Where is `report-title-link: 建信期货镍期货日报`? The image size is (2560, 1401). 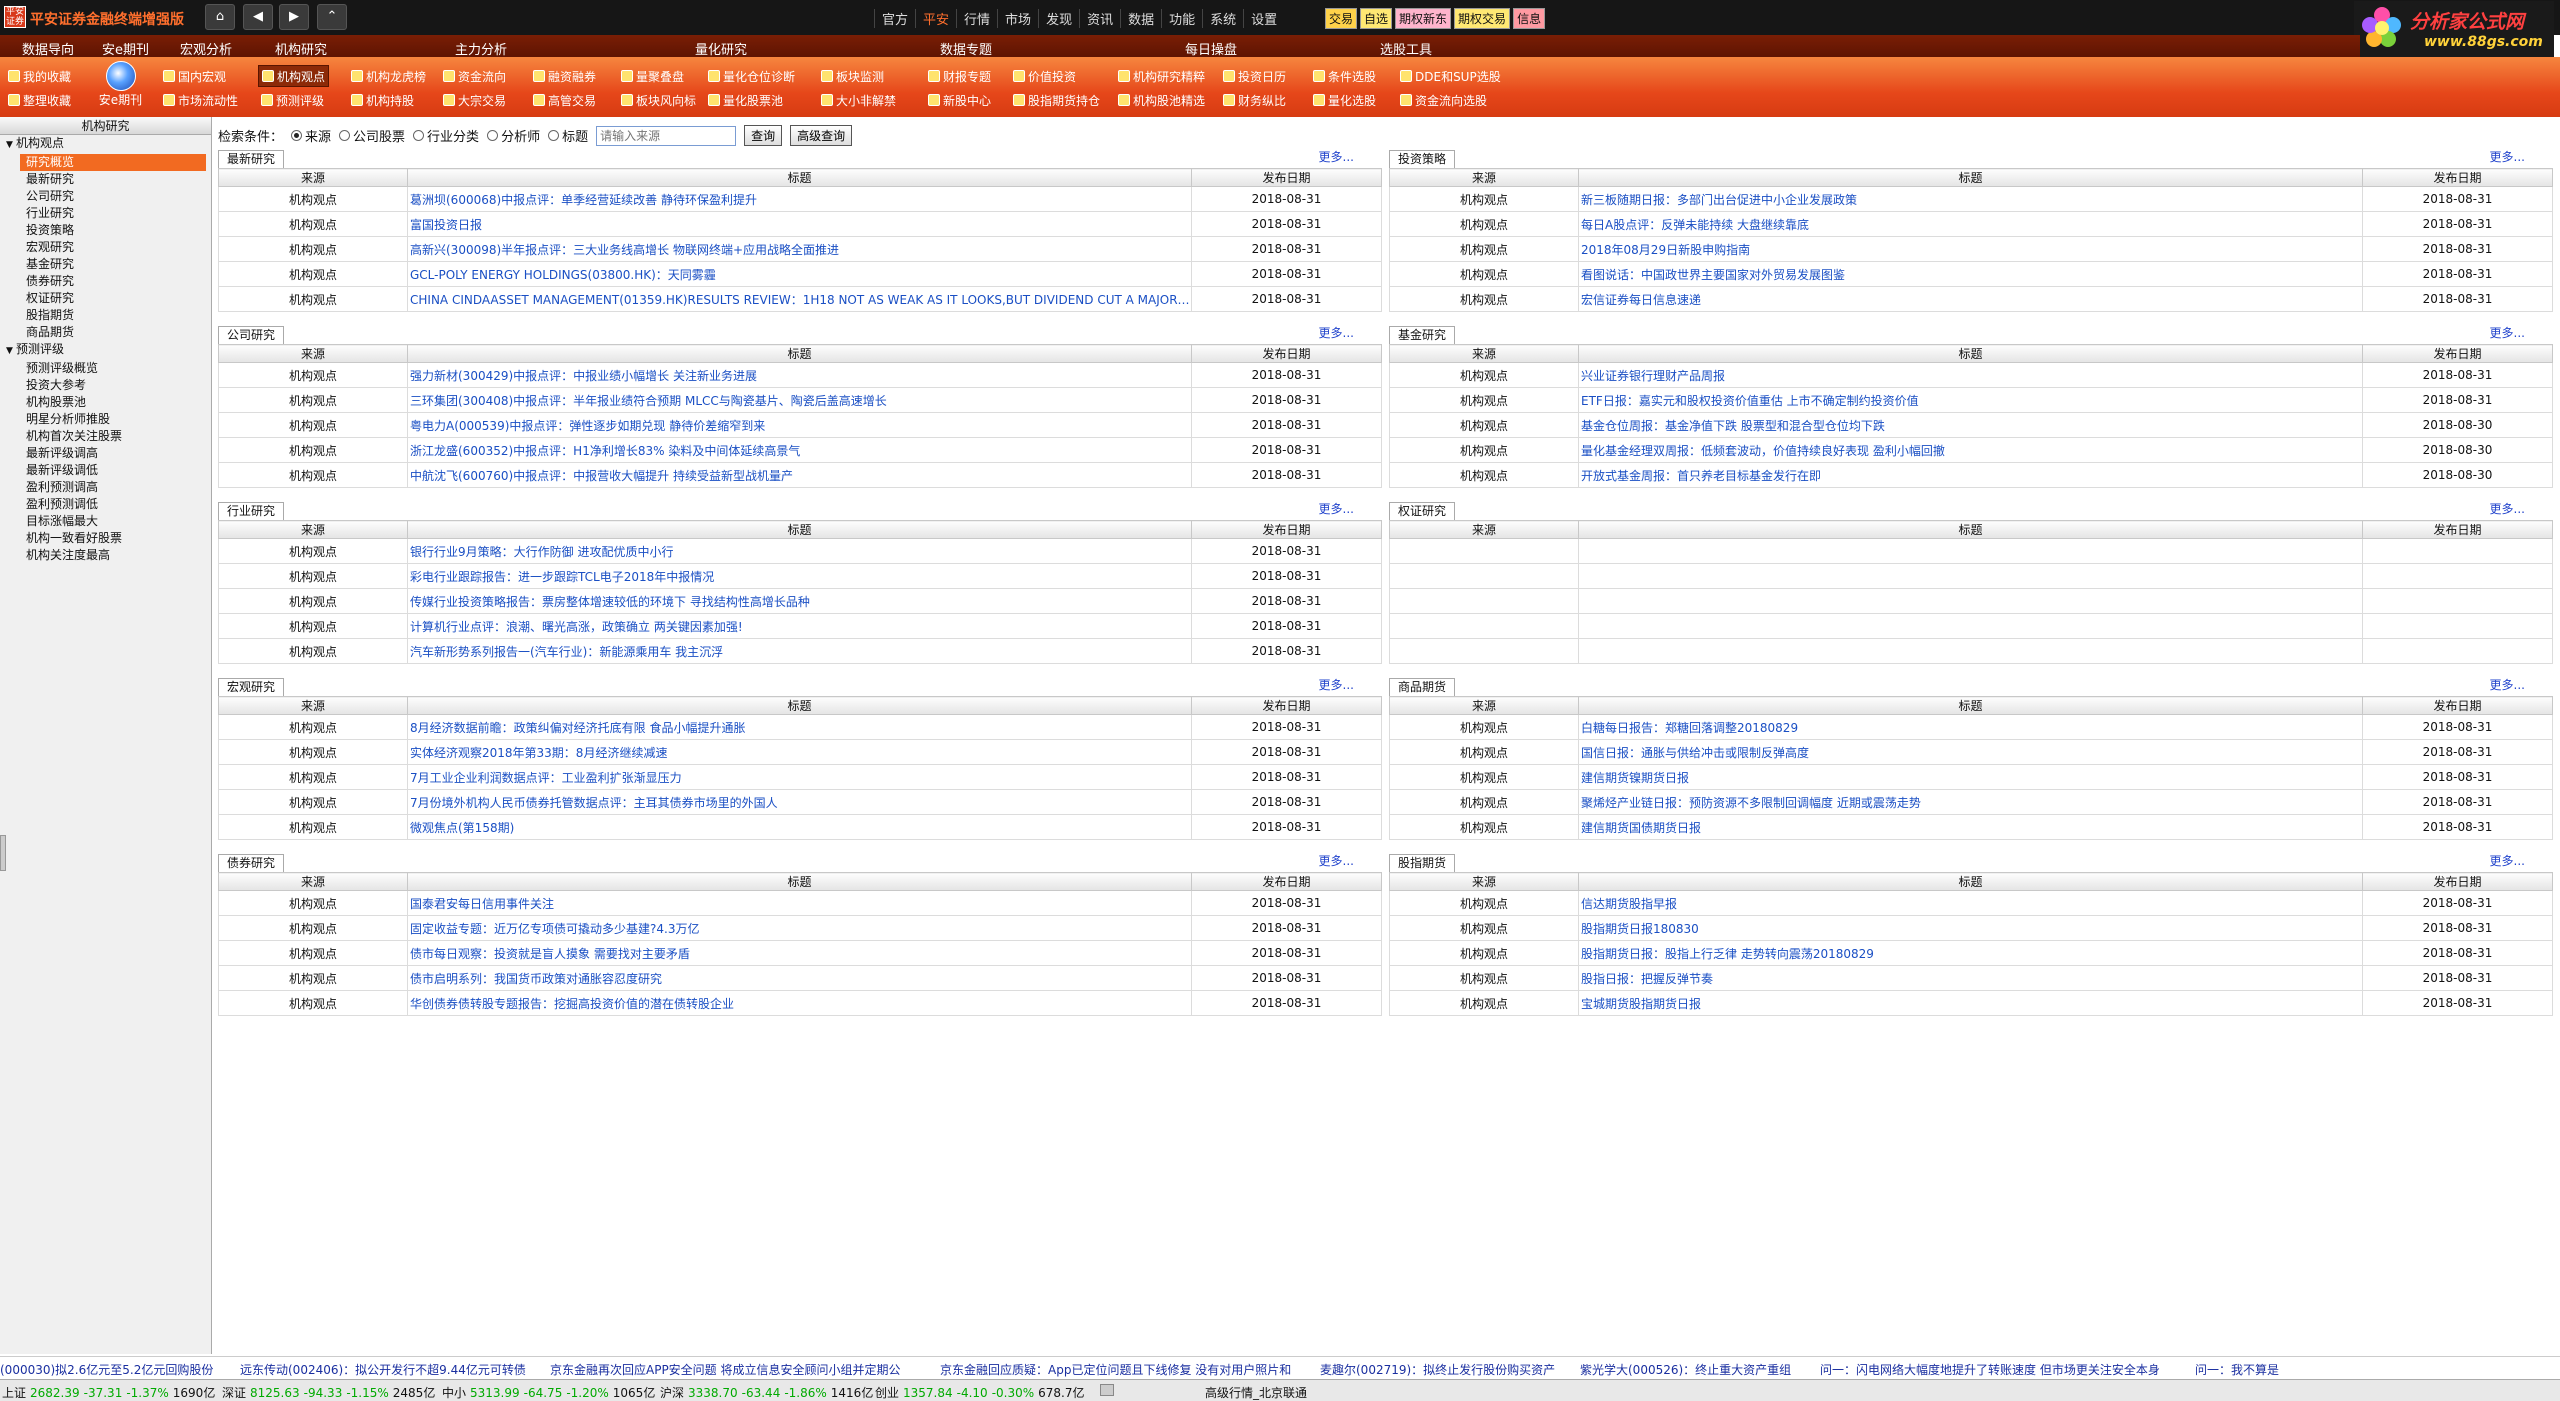 report-title-link: 建信期货镍期货日报 is located at coordinates (1970, 777).